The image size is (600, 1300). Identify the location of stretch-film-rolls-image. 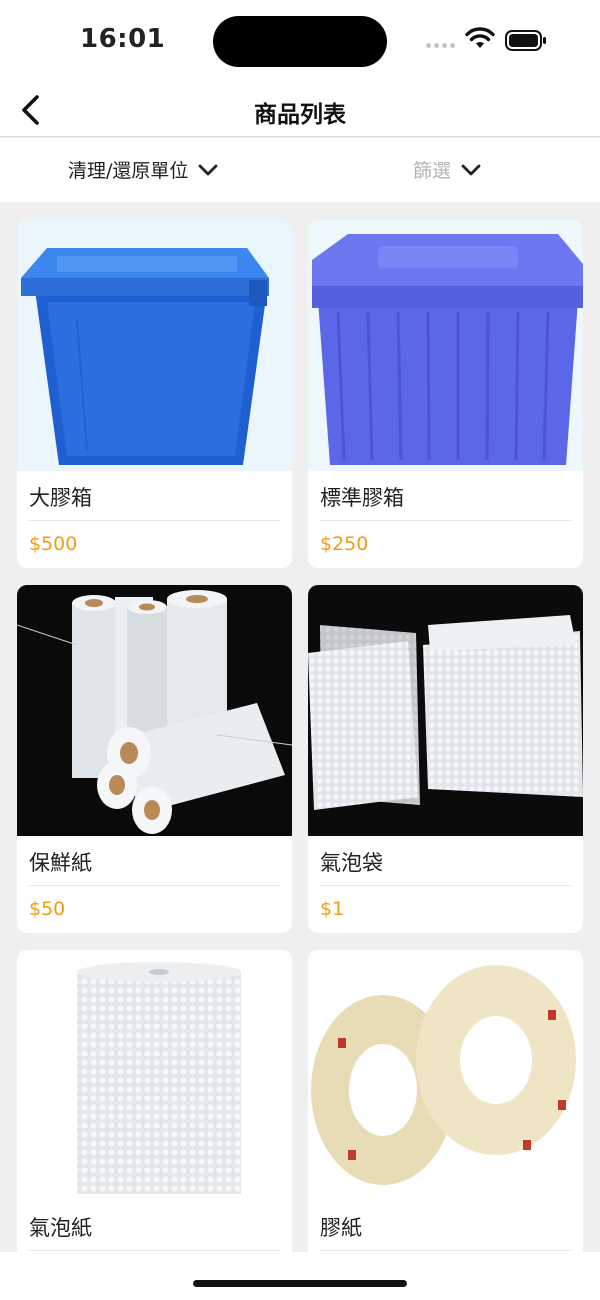
(154, 712).